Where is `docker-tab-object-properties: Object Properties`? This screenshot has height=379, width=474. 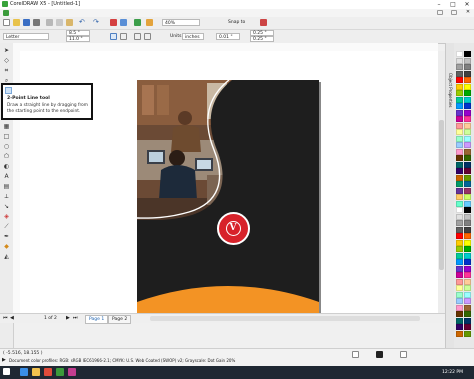 docker-tab-object-properties: Object Properties is located at coordinates (450, 103).